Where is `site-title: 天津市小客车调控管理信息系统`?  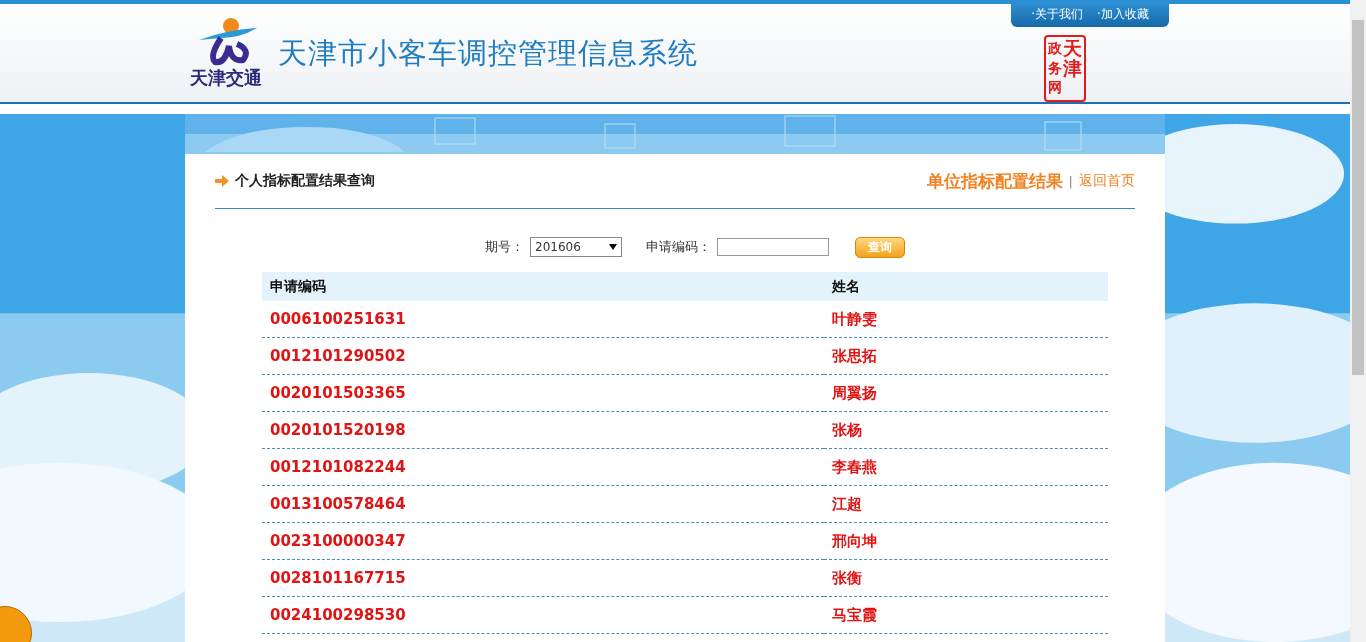 site-title: 天津市小客车调控管理信息系统 is located at coordinates (488, 53).